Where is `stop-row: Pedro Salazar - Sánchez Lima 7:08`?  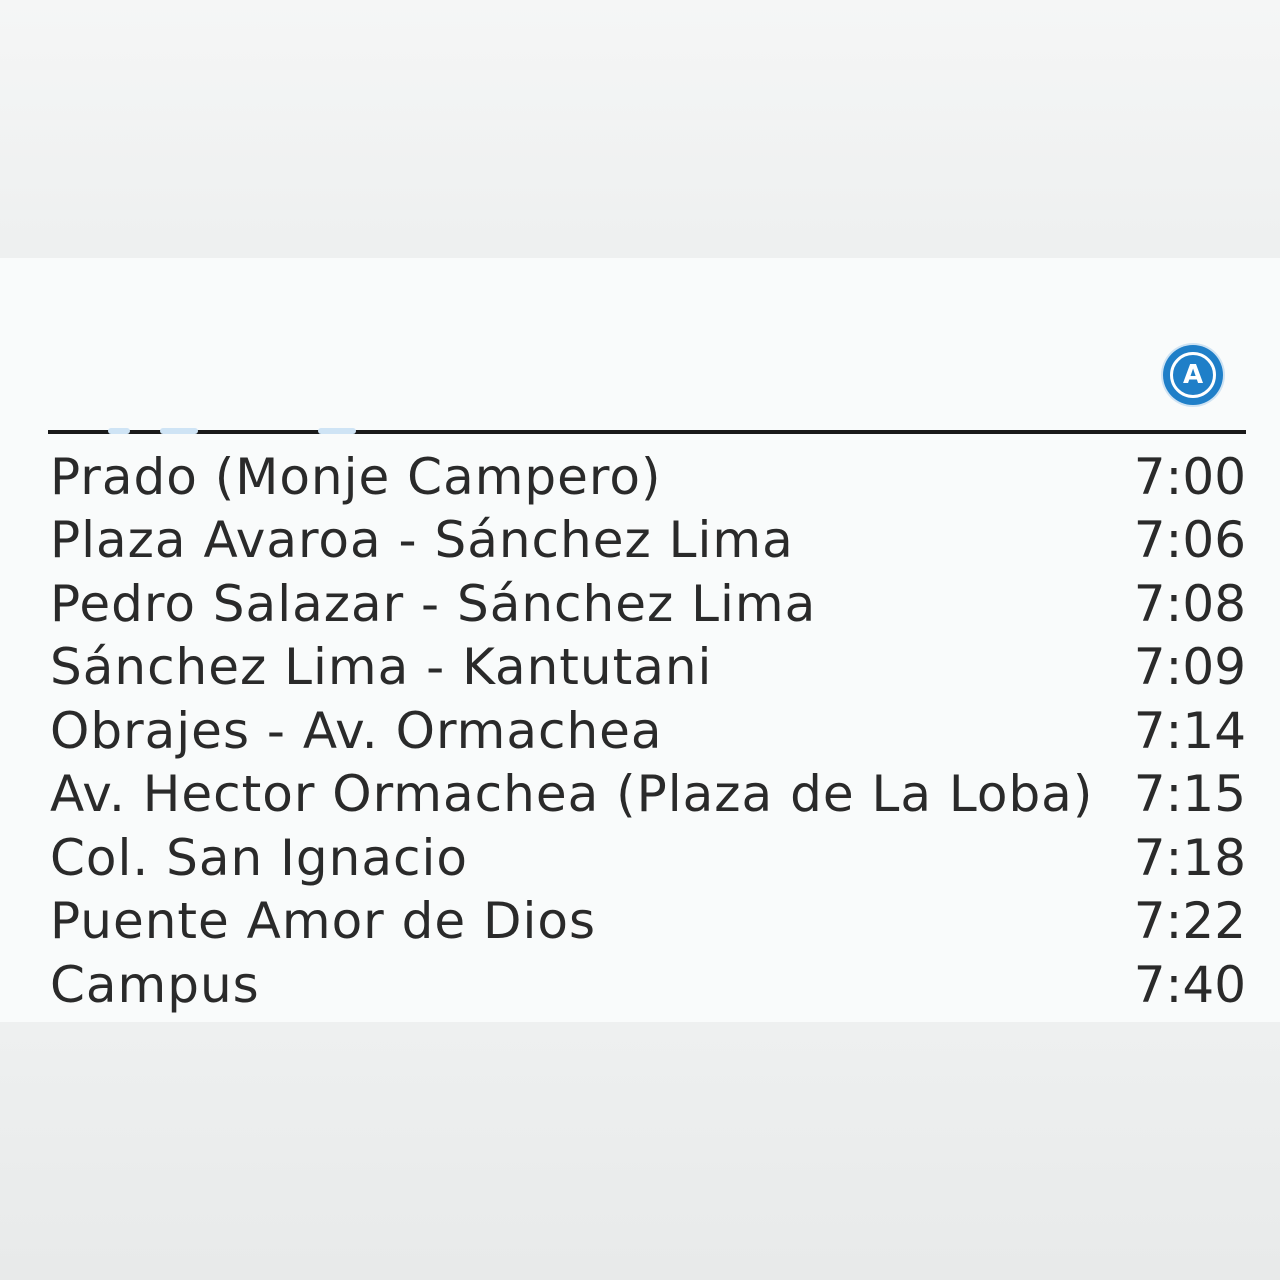
stop-row: Pedro Salazar - Sánchez Lima 7:08 is located at coordinates (648, 604).